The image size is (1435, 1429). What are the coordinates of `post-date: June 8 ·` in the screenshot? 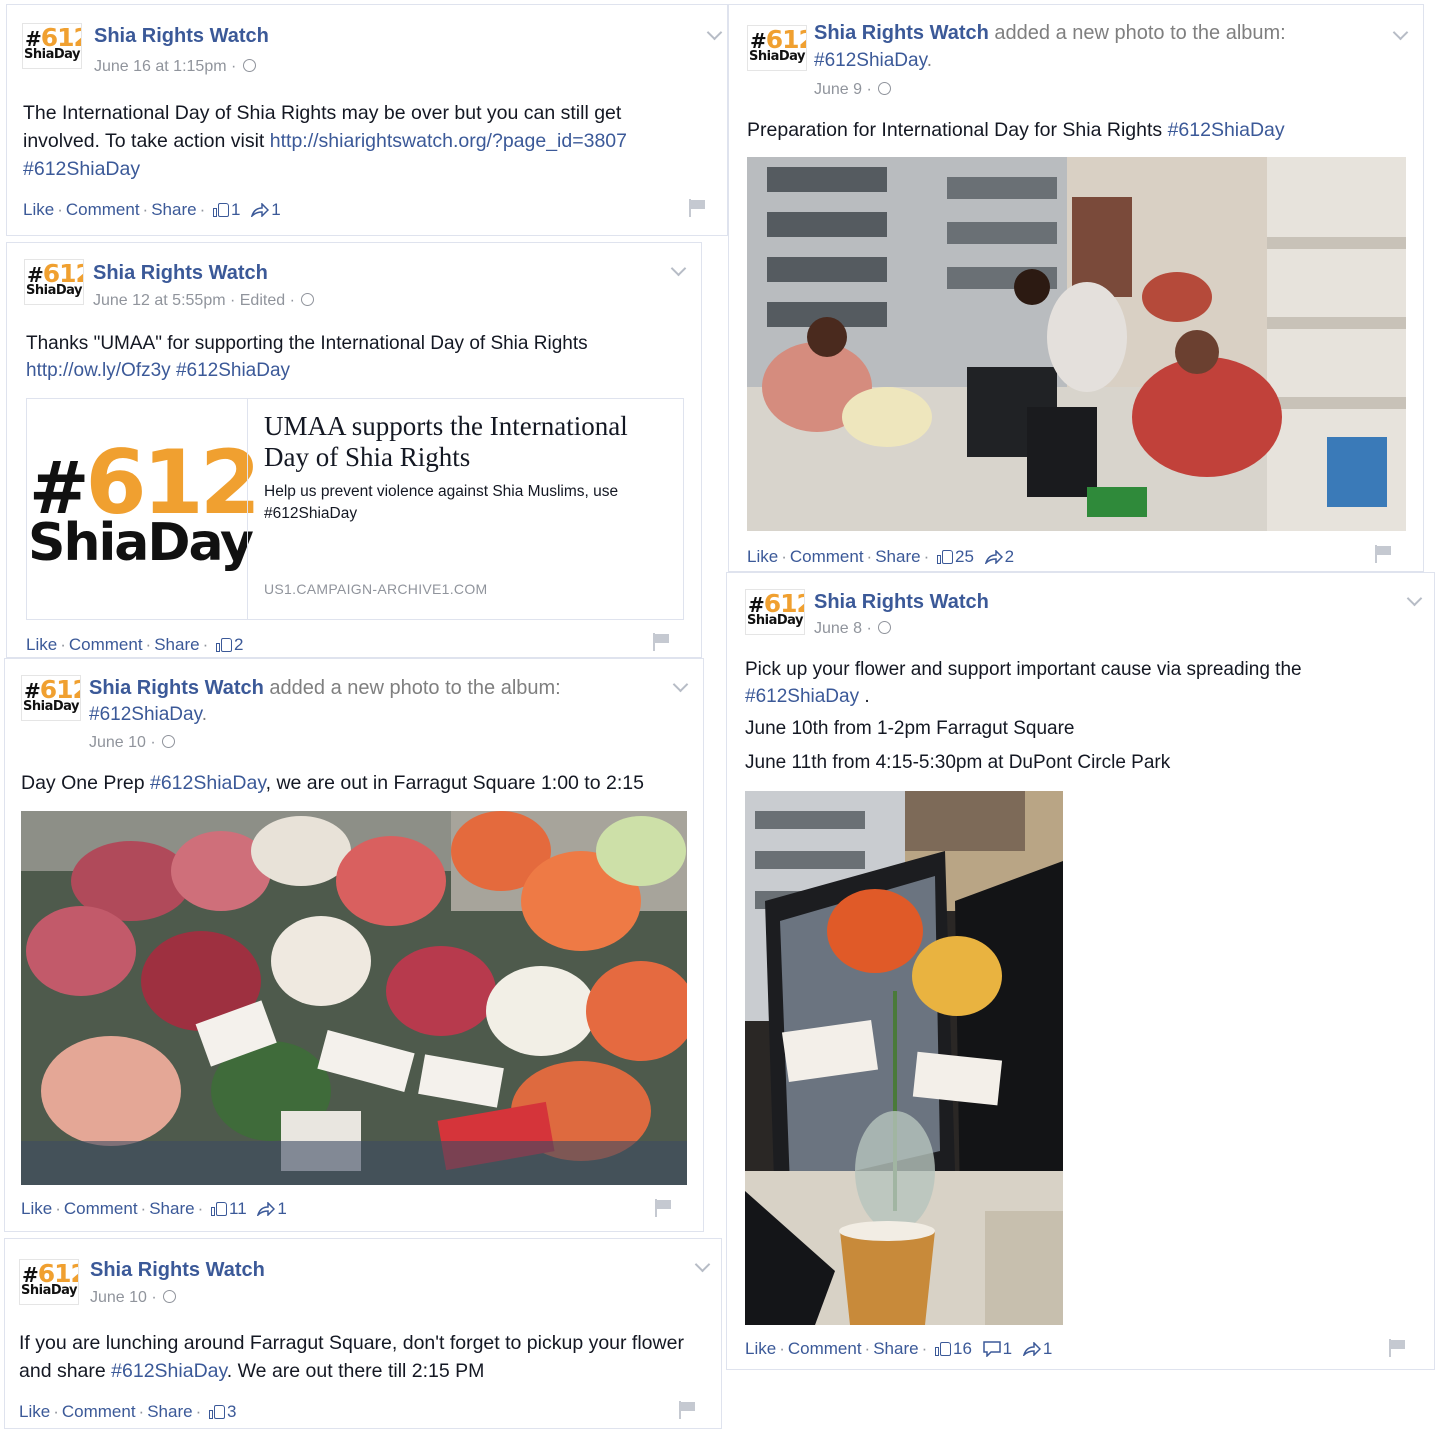 It's located at (843, 628).